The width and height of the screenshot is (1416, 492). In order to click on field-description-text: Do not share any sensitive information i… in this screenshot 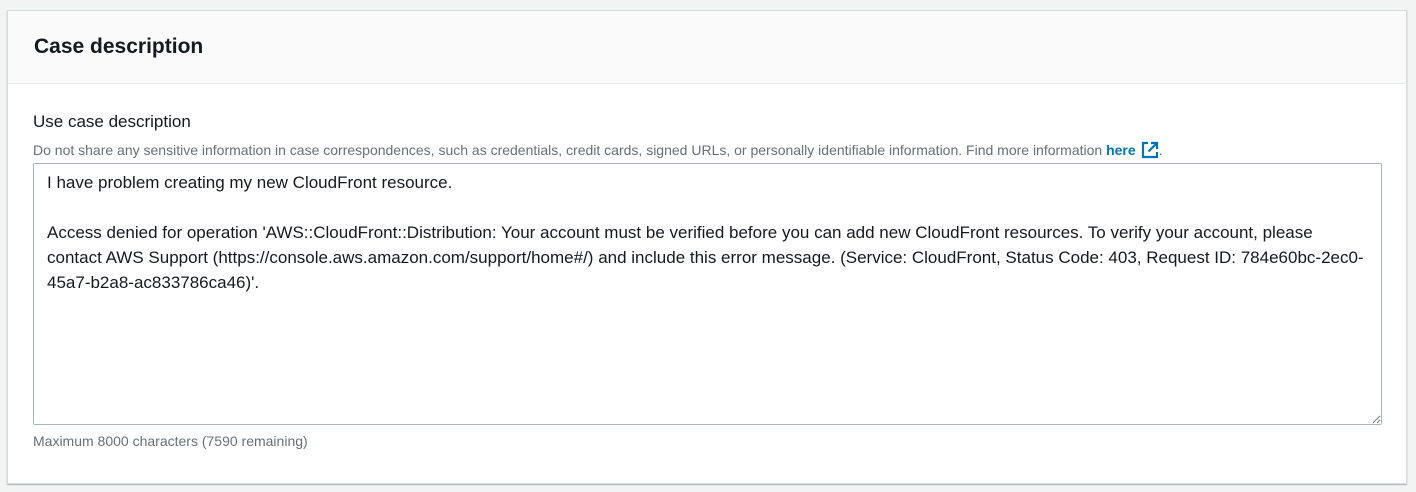, I will do `click(570, 150)`.